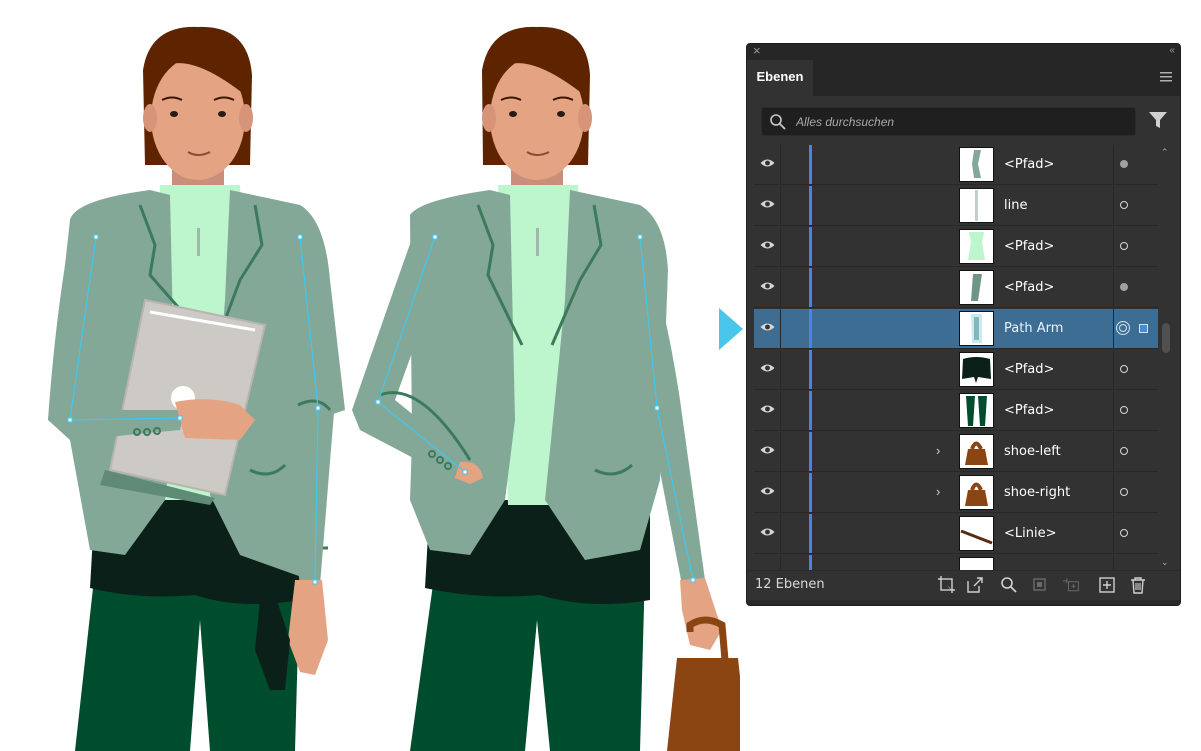  Describe the element at coordinates (1158, 120) in the screenshot. I see `filter-icon` at that location.